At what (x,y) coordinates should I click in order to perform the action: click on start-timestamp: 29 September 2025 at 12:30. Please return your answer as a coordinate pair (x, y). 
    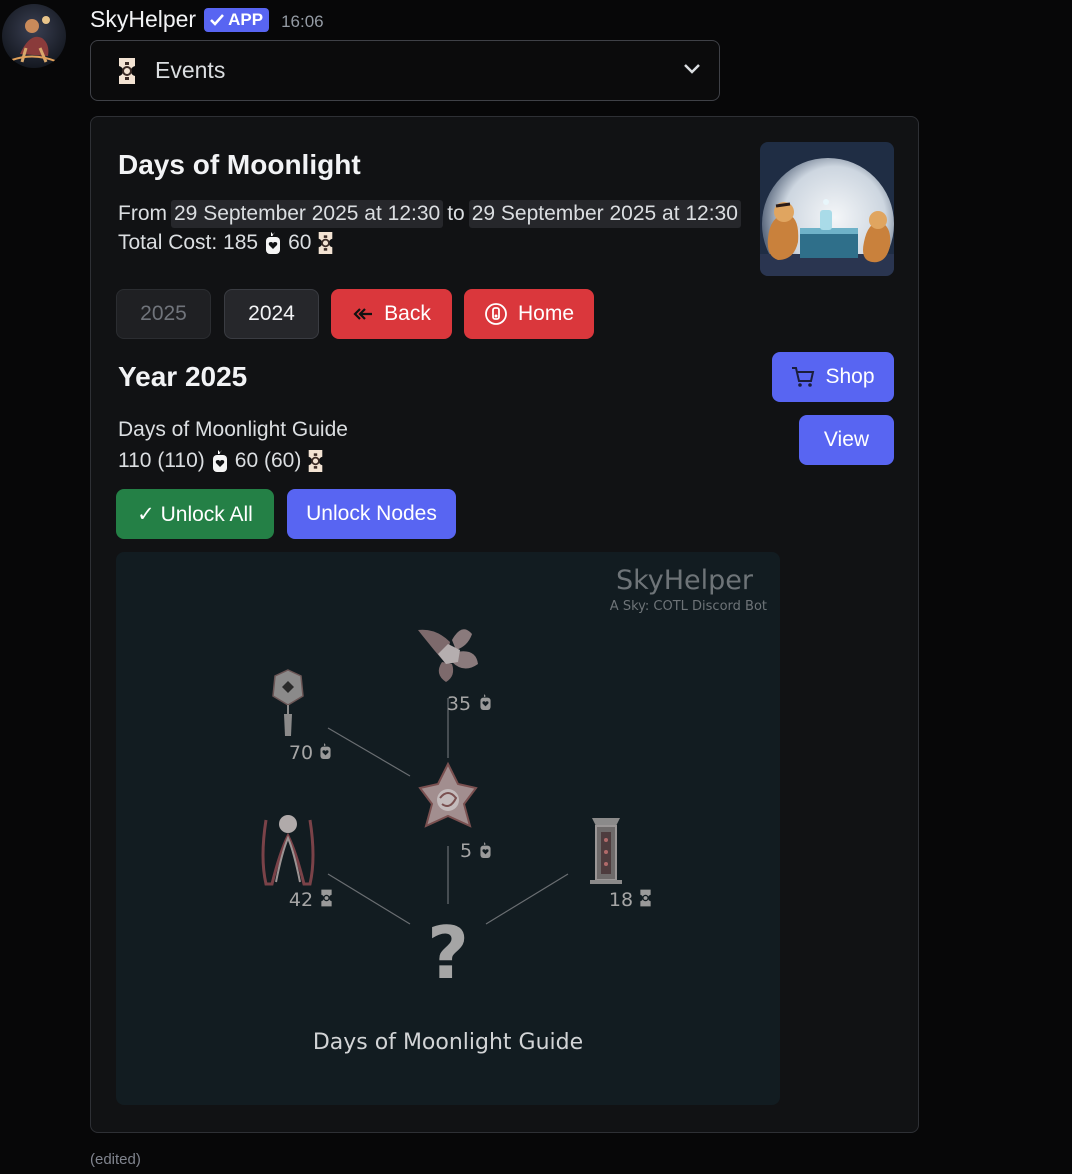
    Looking at the image, I should click on (307, 214).